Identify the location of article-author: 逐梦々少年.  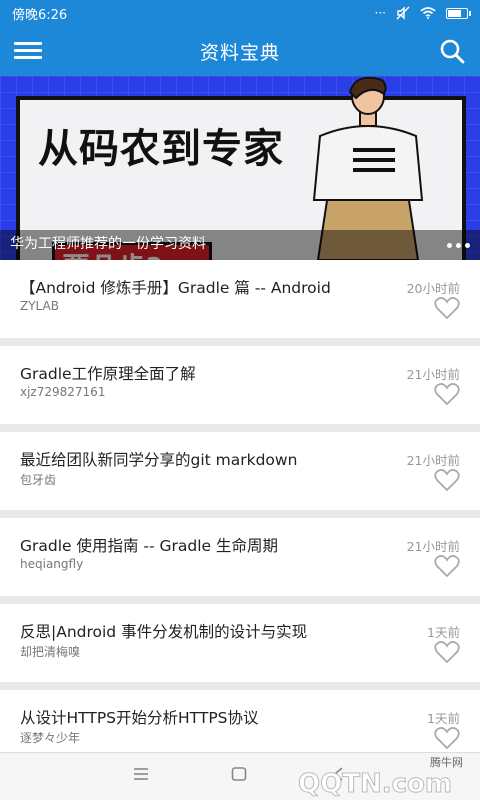
(50, 738).